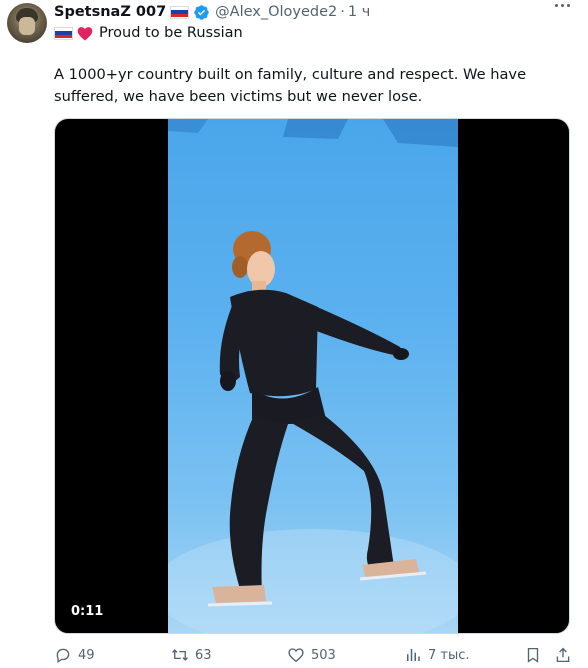 The image size is (588, 668). I want to click on repost-icon, so click(180, 655).